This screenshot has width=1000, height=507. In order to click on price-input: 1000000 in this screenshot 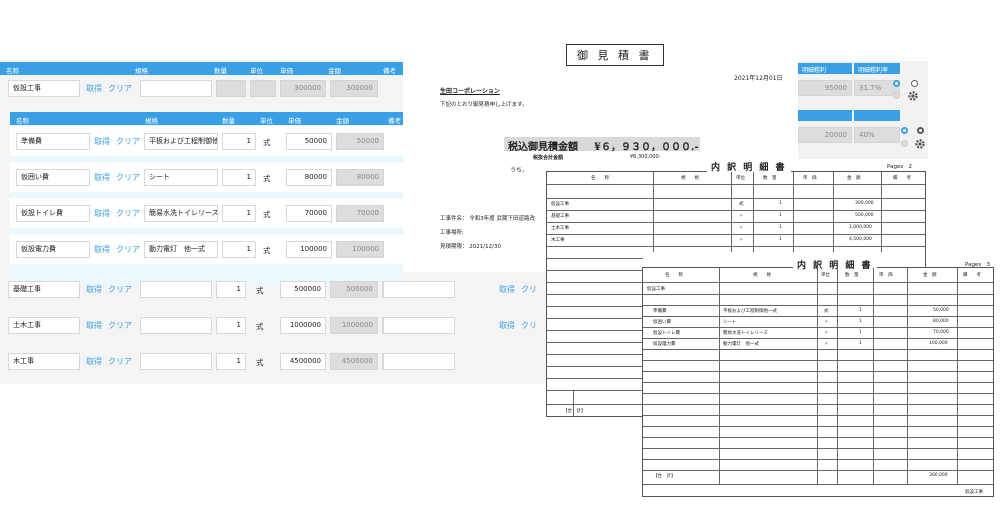, I will do `click(303, 325)`.